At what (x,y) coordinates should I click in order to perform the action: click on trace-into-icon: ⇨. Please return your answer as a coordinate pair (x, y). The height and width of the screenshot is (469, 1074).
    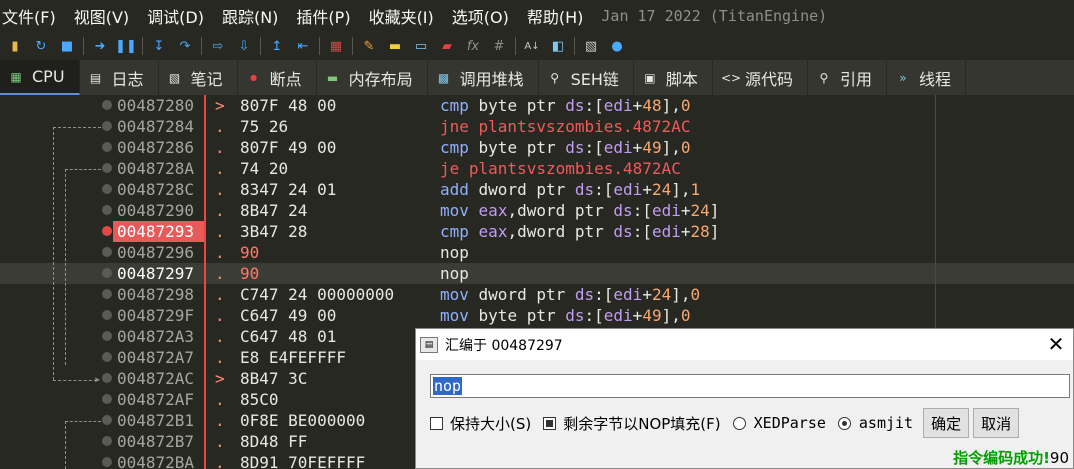
    Looking at the image, I should click on (218, 46).